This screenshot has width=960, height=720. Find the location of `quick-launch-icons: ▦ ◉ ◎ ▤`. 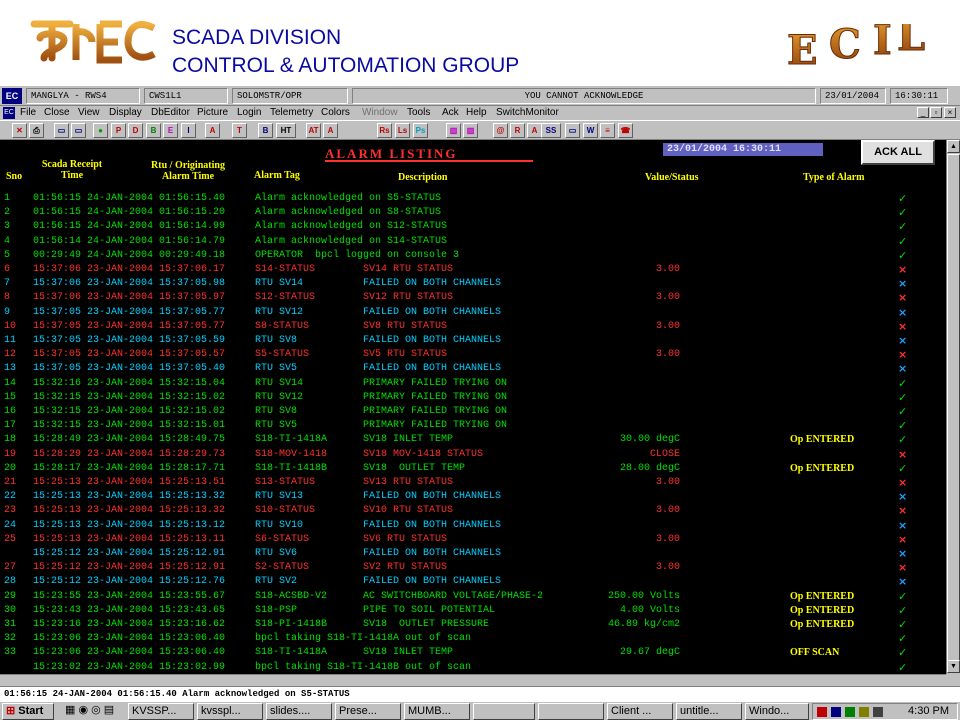

quick-launch-icons: ▦ ◉ ◎ ▤ is located at coordinates (89, 710).